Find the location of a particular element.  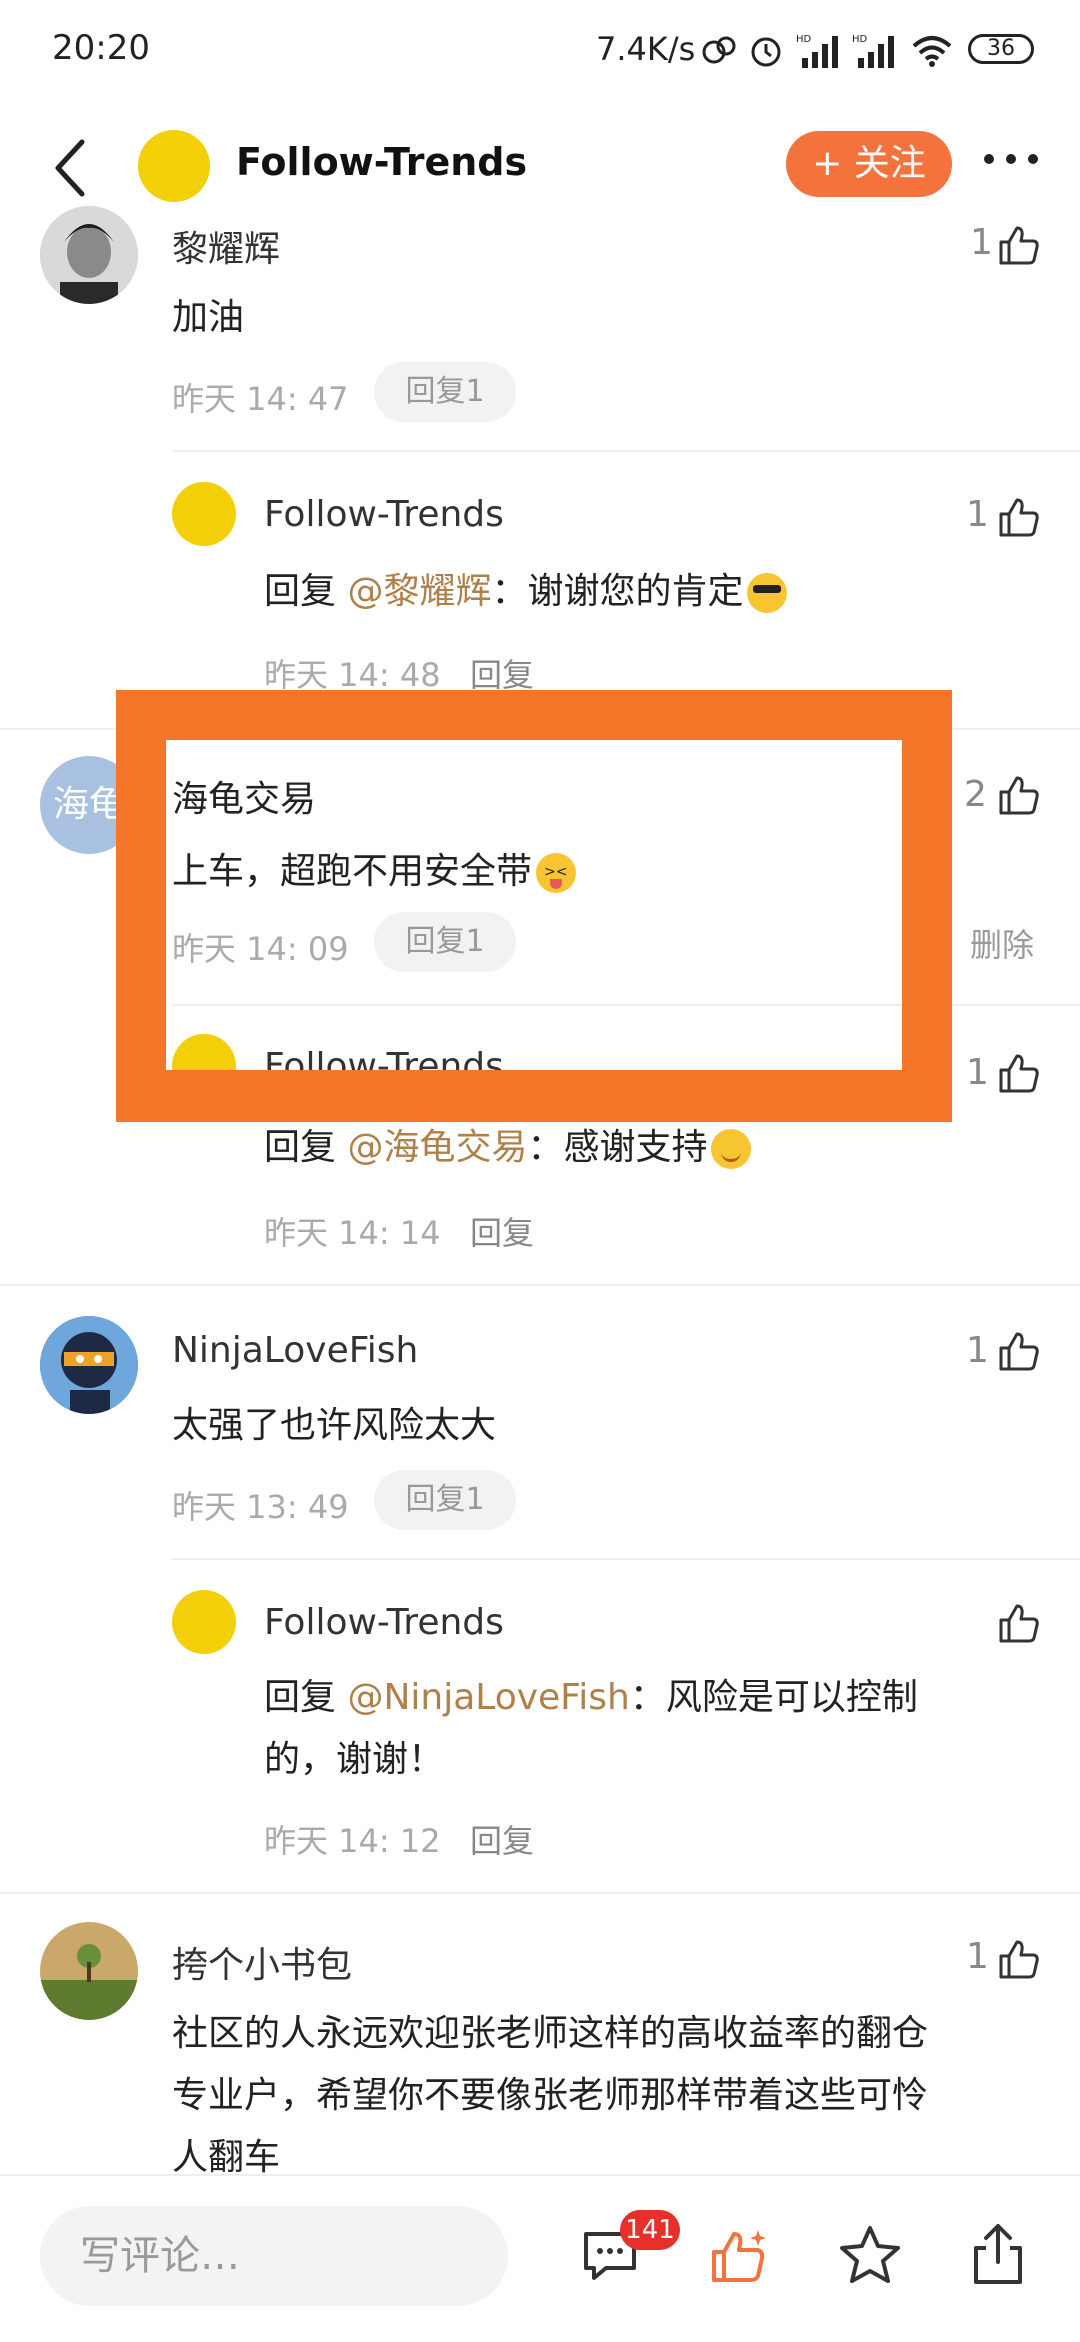

mention-link: @NinjaLoveFish is located at coordinates (488, 1697).